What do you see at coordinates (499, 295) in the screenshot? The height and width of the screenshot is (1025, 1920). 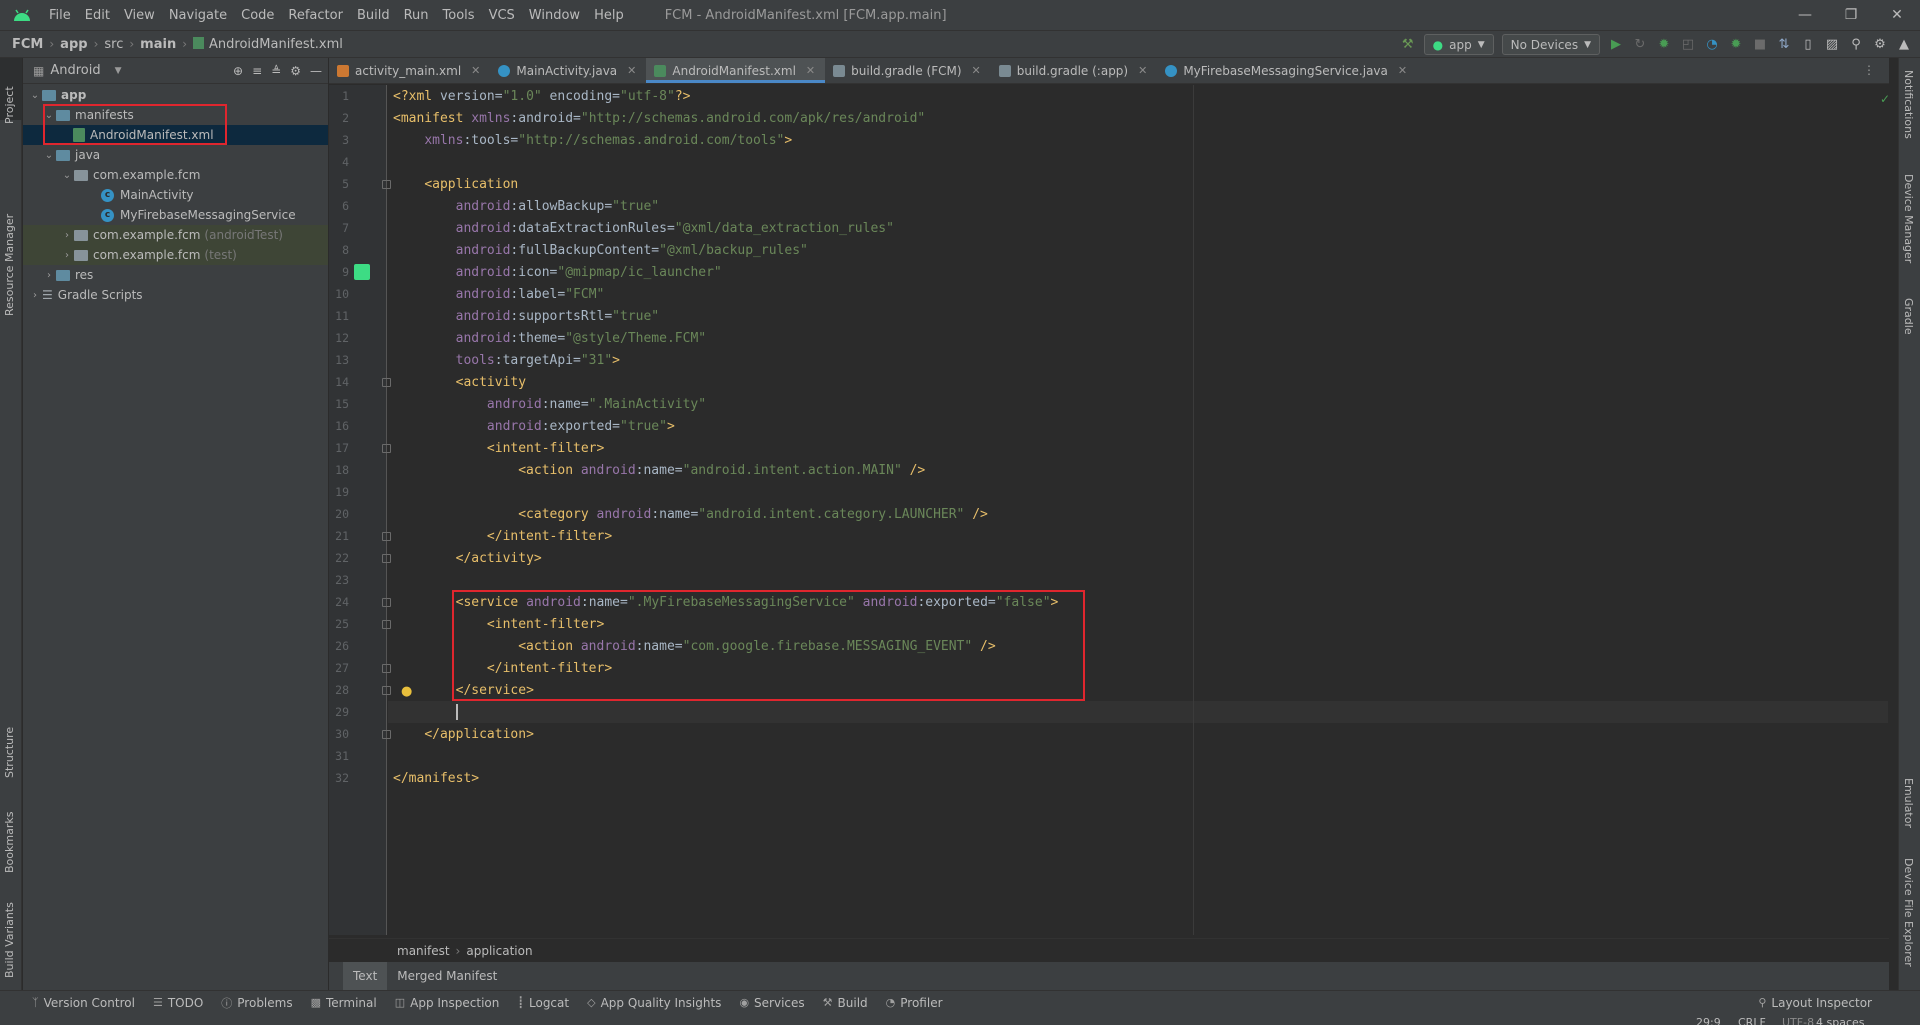 I see `code-line: android:label="FCM"` at bounding box center [499, 295].